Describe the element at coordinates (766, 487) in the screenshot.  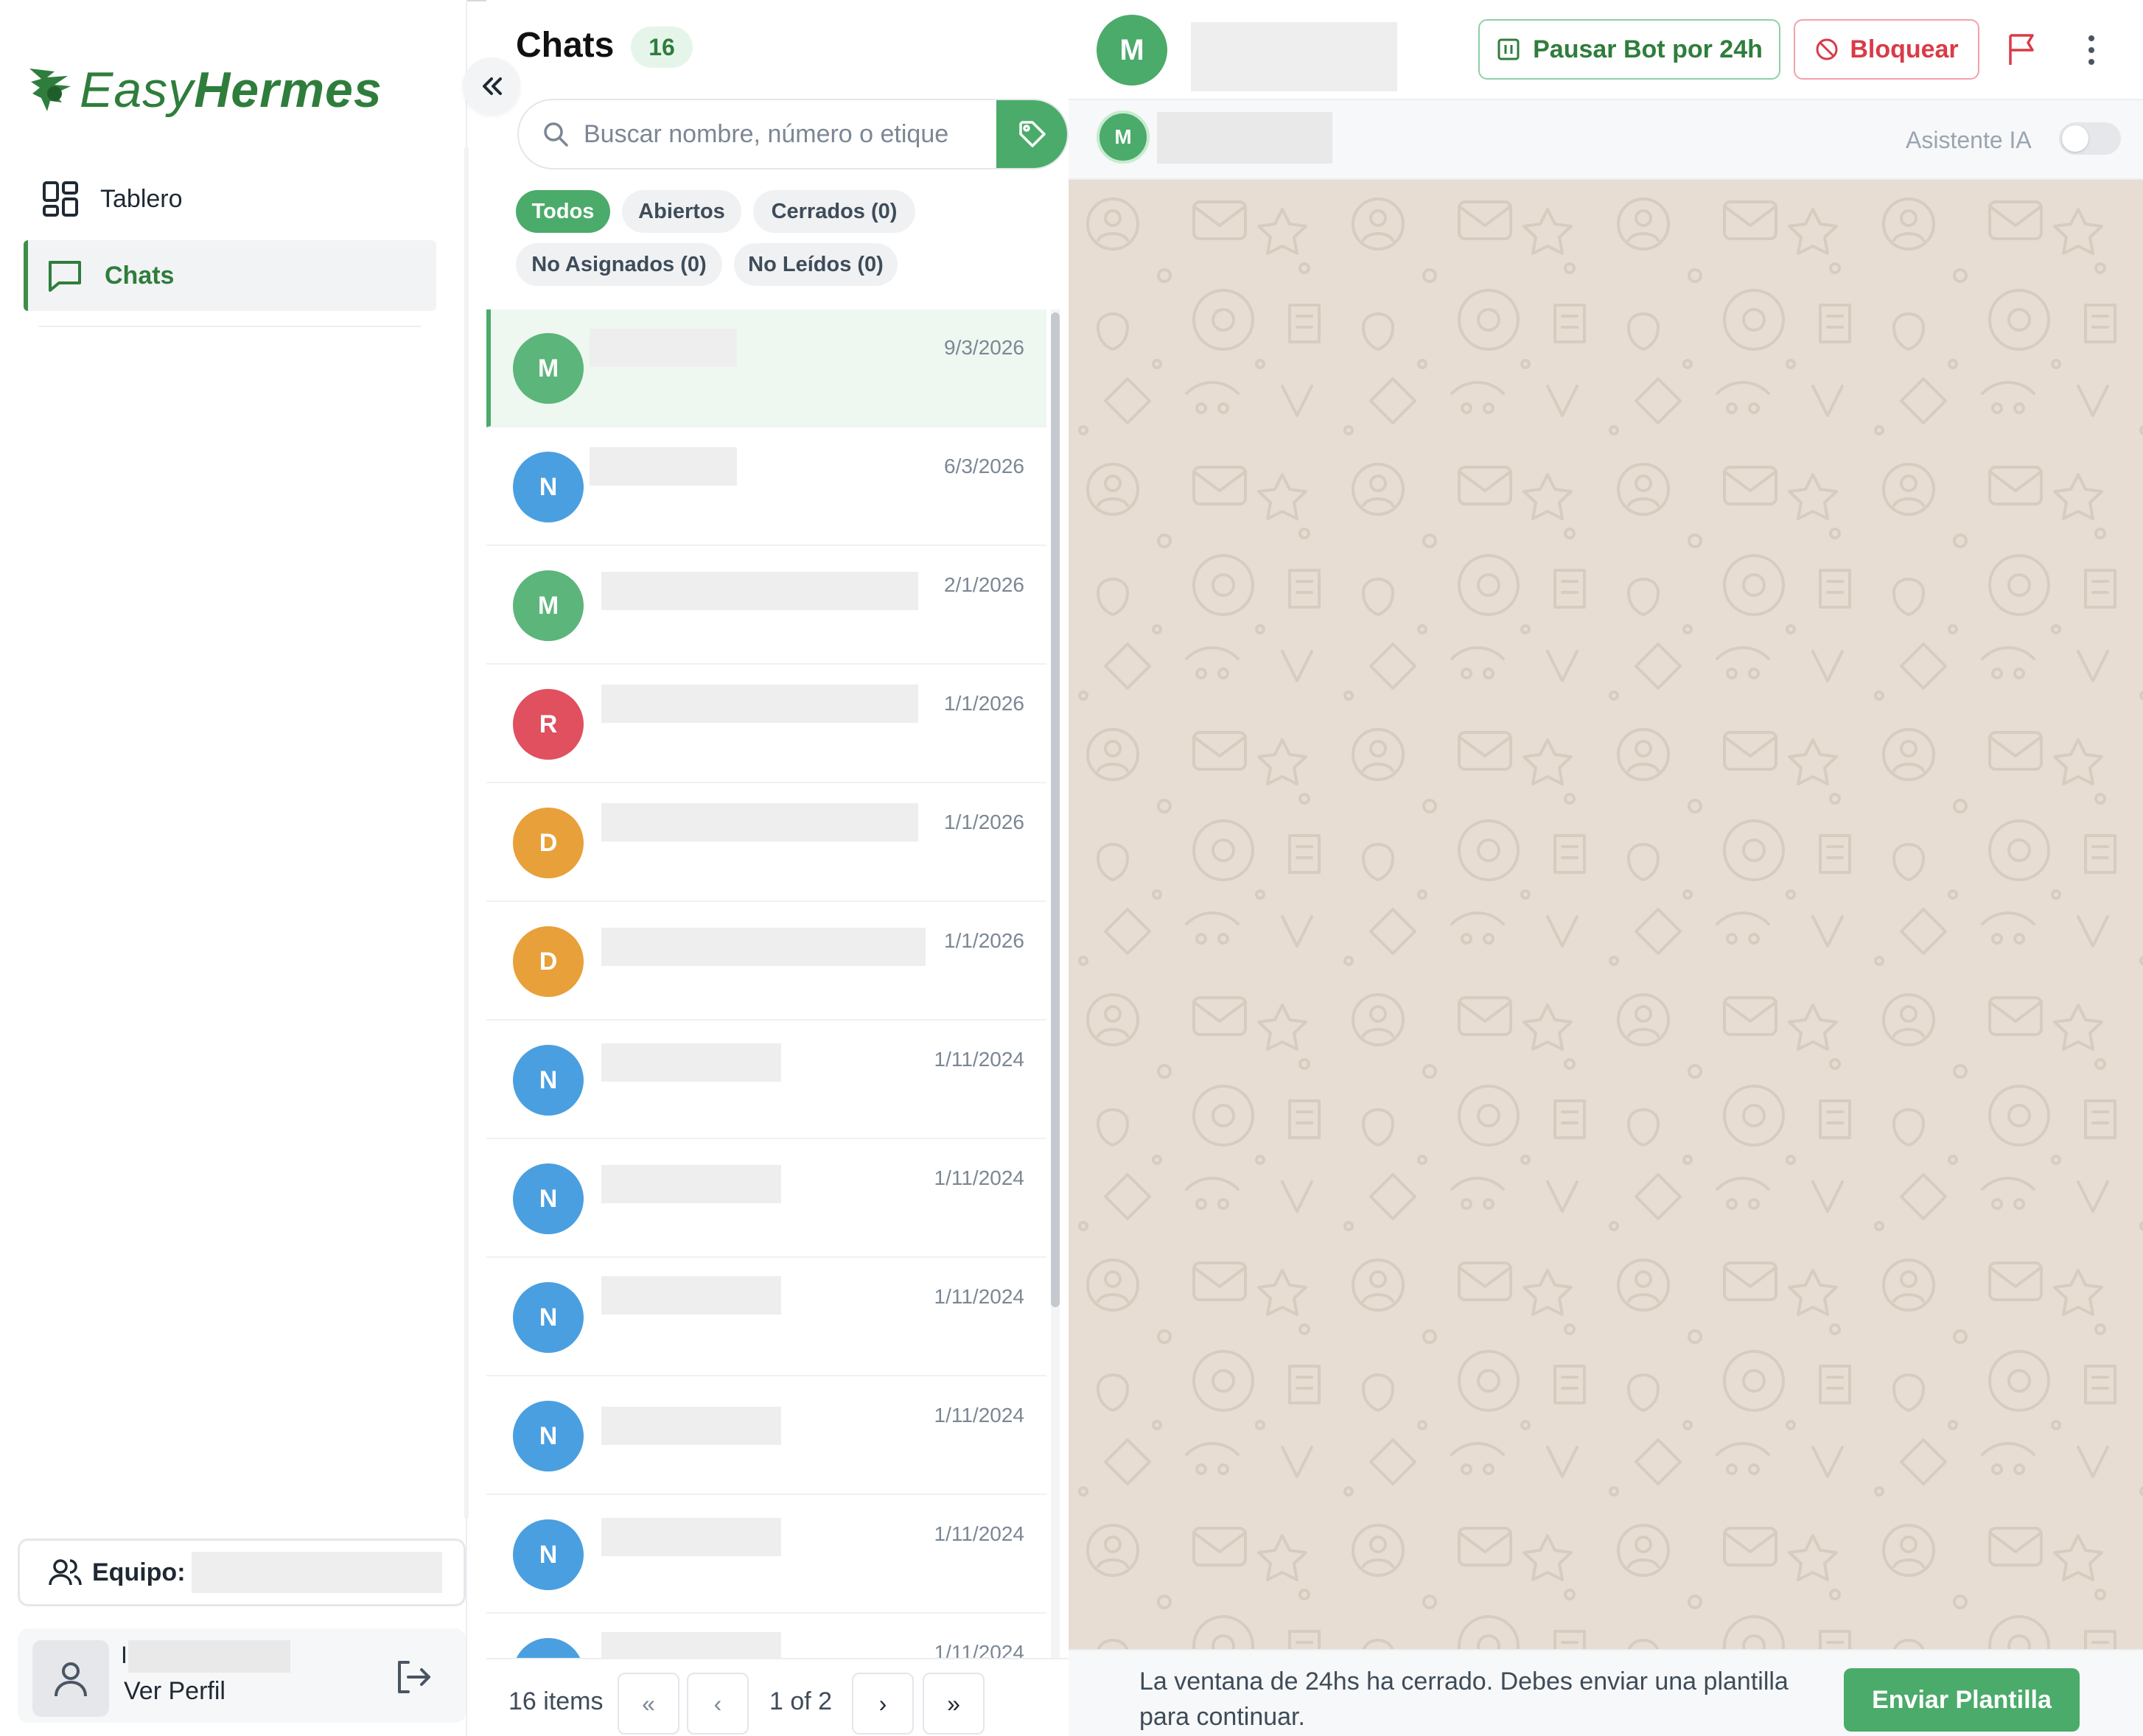
I see `chat-list-item: N 6/3/2026` at that location.